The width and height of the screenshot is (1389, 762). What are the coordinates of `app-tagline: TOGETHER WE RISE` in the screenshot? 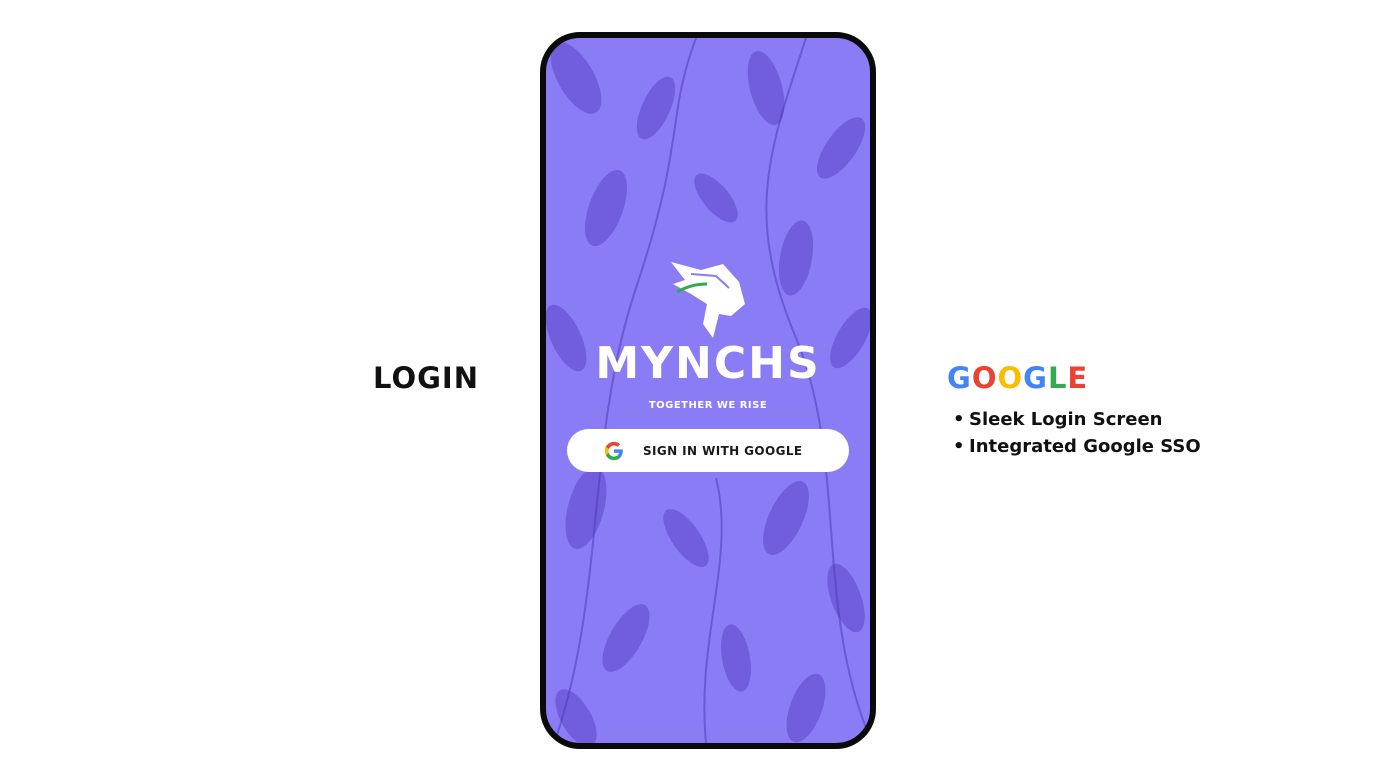 It's located at (708, 405).